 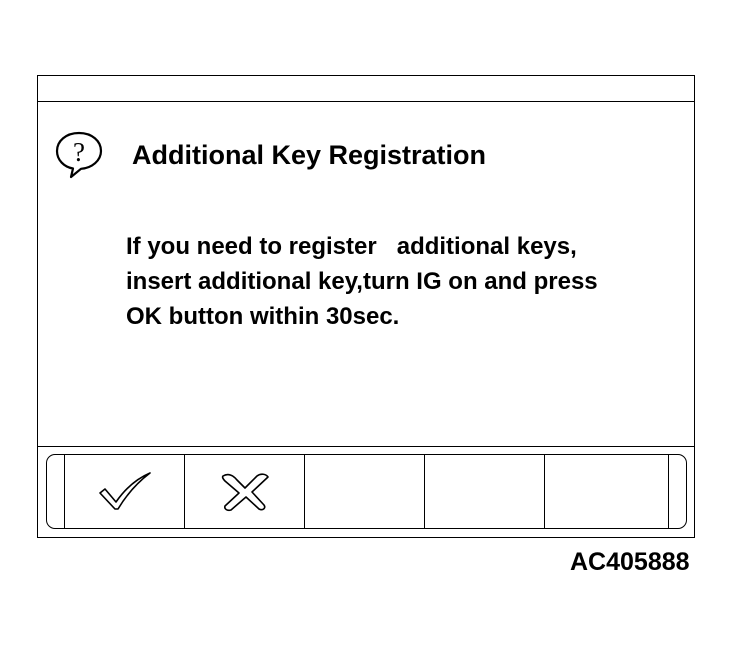 What do you see at coordinates (677, 491) in the screenshot?
I see `softkey-bar-right-edge` at bounding box center [677, 491].